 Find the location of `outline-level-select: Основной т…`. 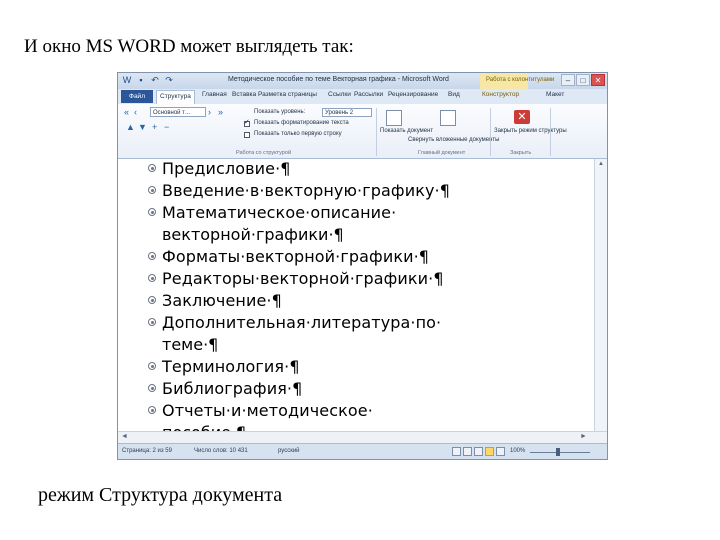

outline-level-select: Основной т… is located at coordinates (178, 112).